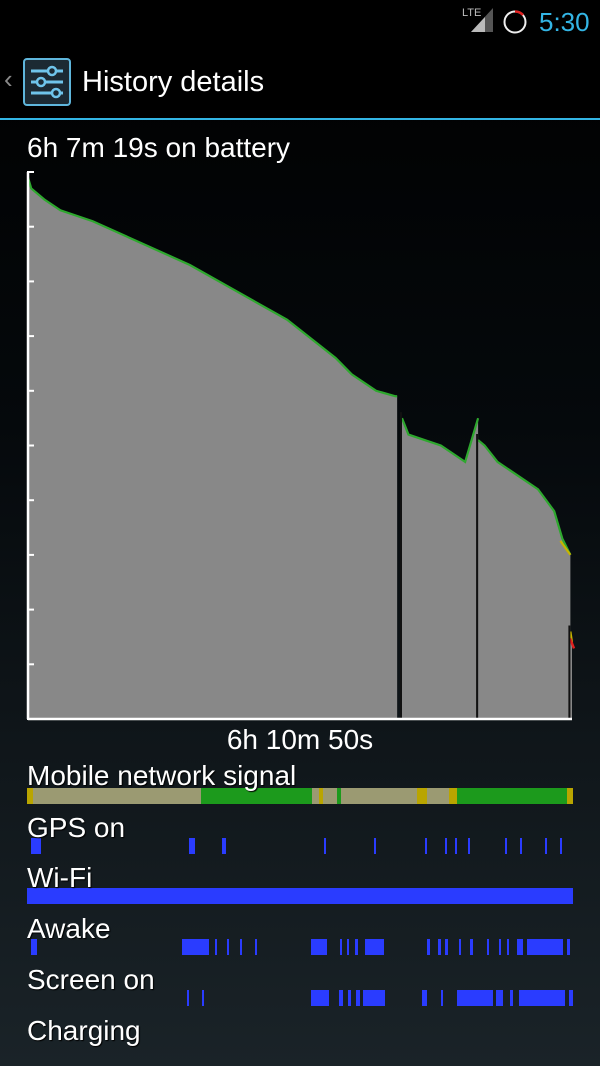 The height and width of the screenshot is (1066, 600). What do you see at coordinates (8, 79) in the screenshot?
I see `chevron-left-icon: ‹` at bounding box center [8, 79].